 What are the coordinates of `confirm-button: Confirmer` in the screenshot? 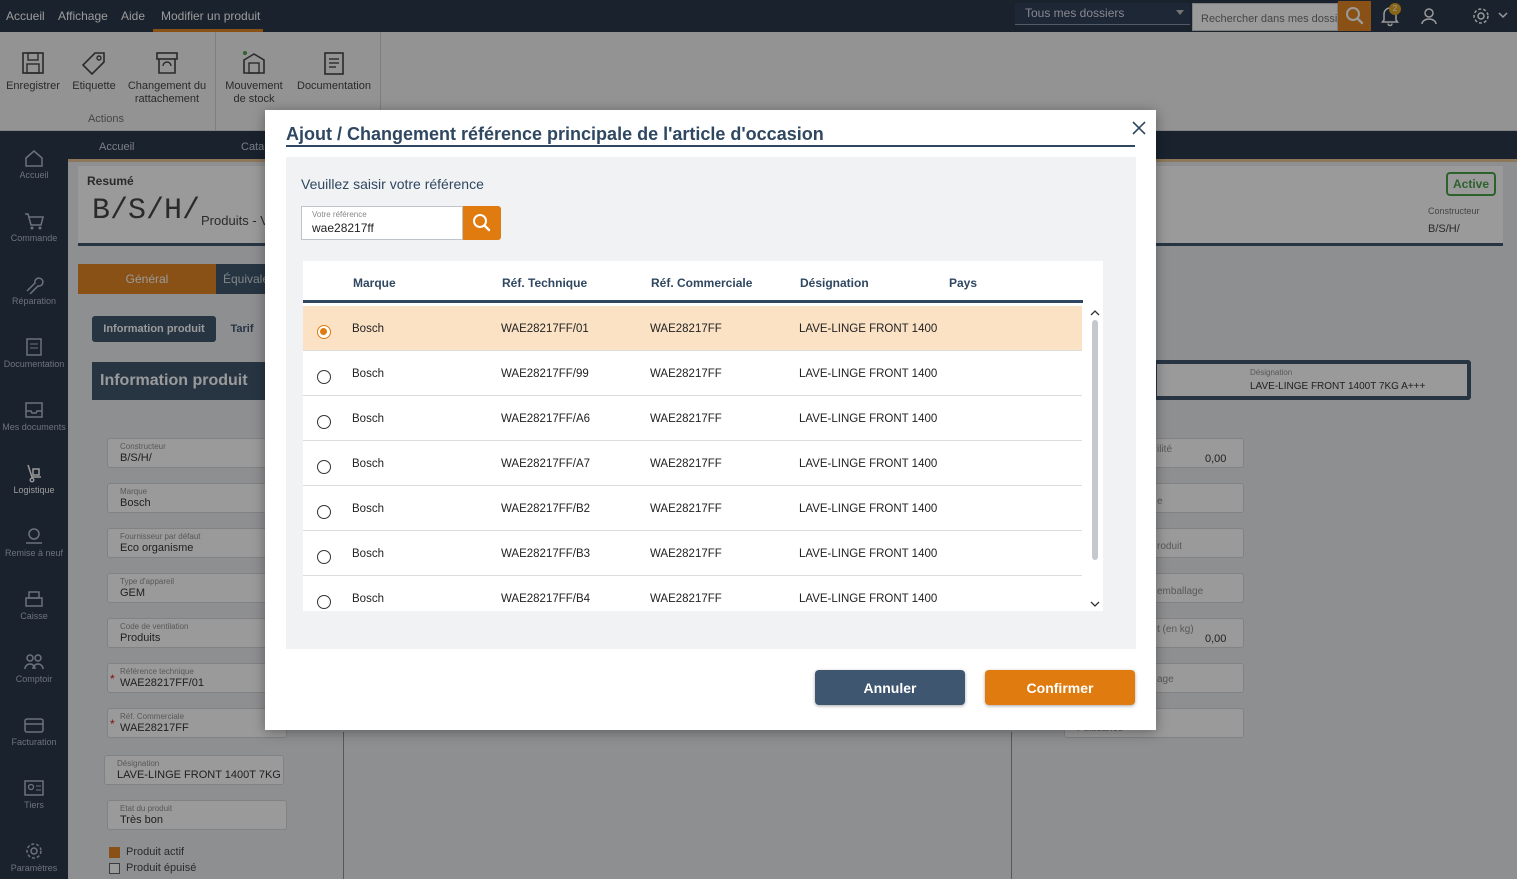 It's located at (1060, 687).